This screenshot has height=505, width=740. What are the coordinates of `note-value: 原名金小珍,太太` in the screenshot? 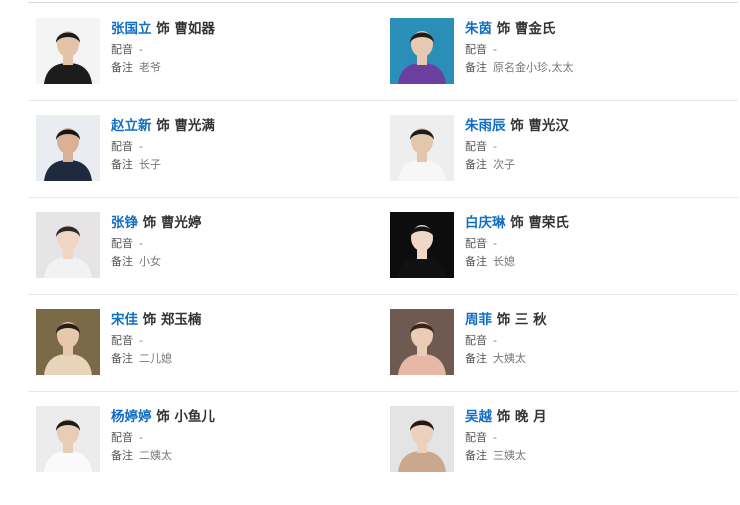 It's located at (533, 67).